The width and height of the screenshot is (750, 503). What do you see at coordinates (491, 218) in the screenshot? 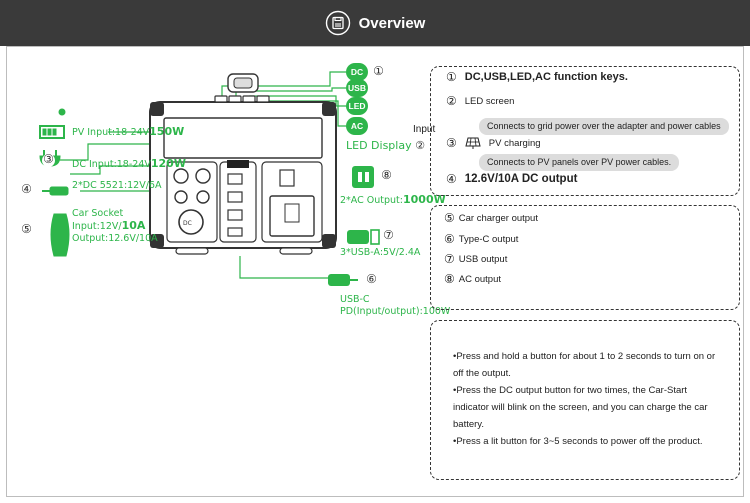
I see `output-item: ⑤ Car charger output` at bounding box center [491, 218].